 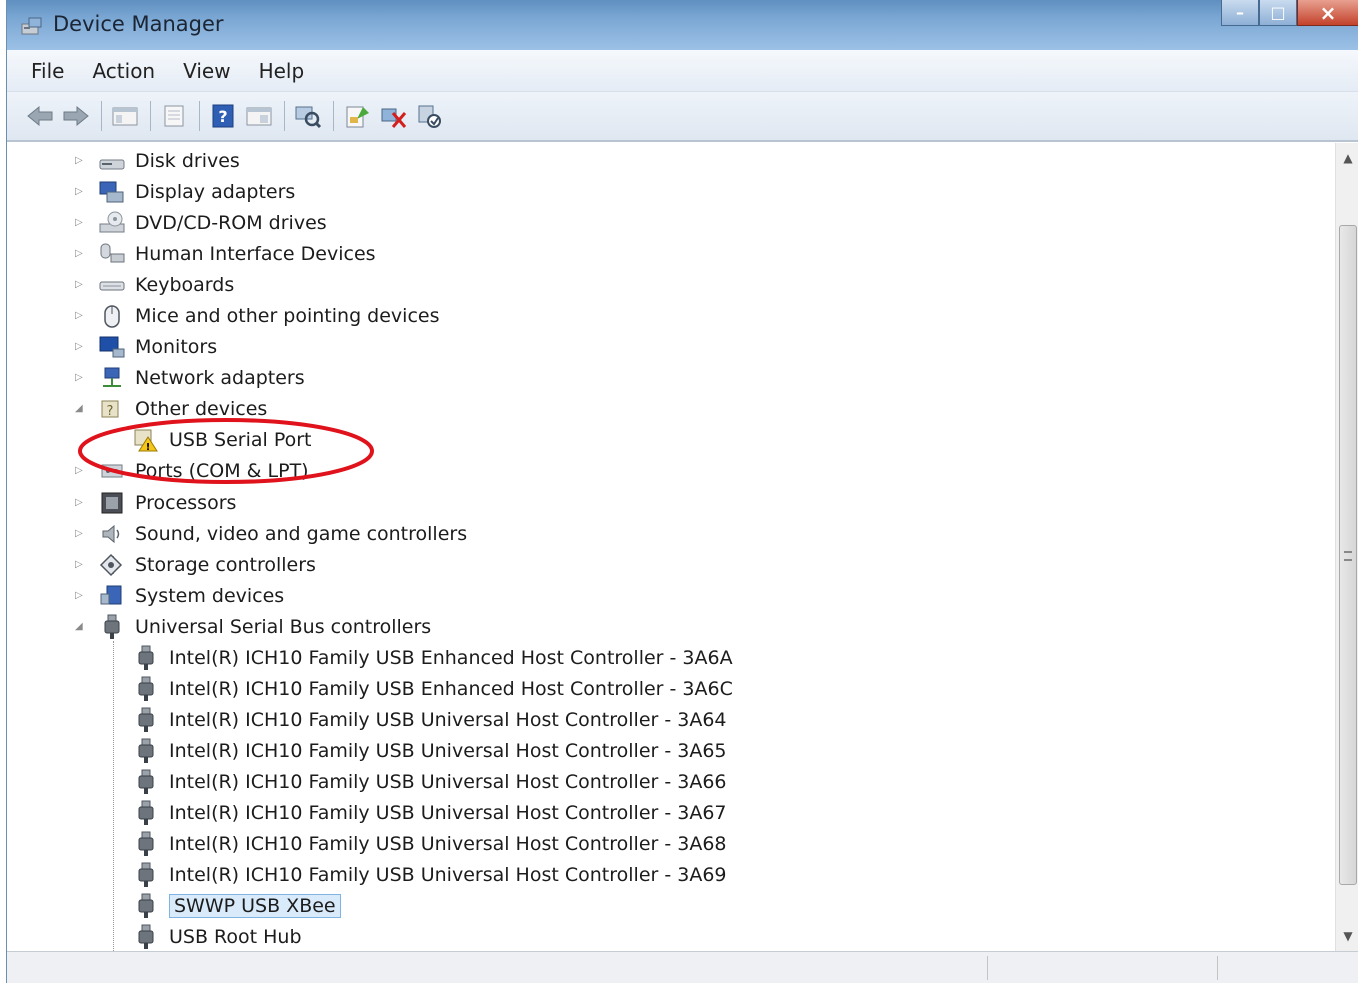 What do you see at coordinates (40, 116) in the screenshot?
I see `back-button` at bounding box center [40, 116].